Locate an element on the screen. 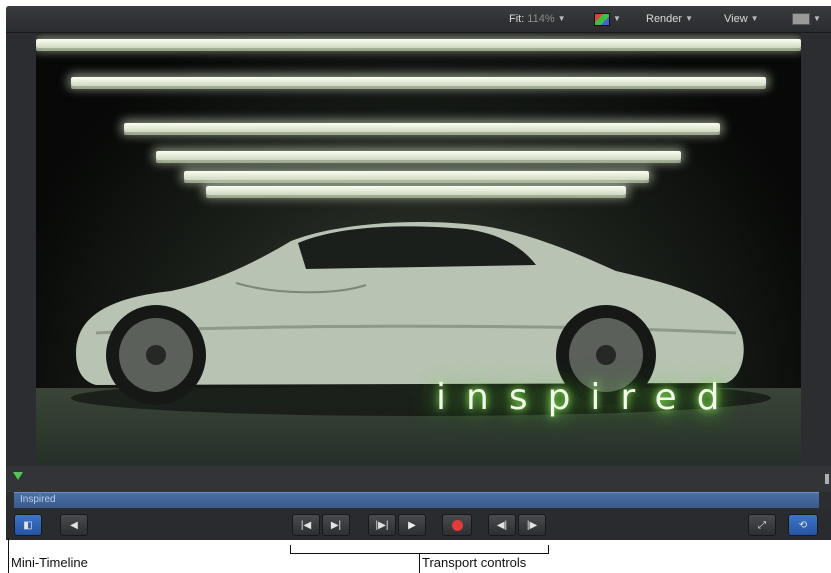  previous-keyframe-button: ◀| is located at coordinates (502, 525).